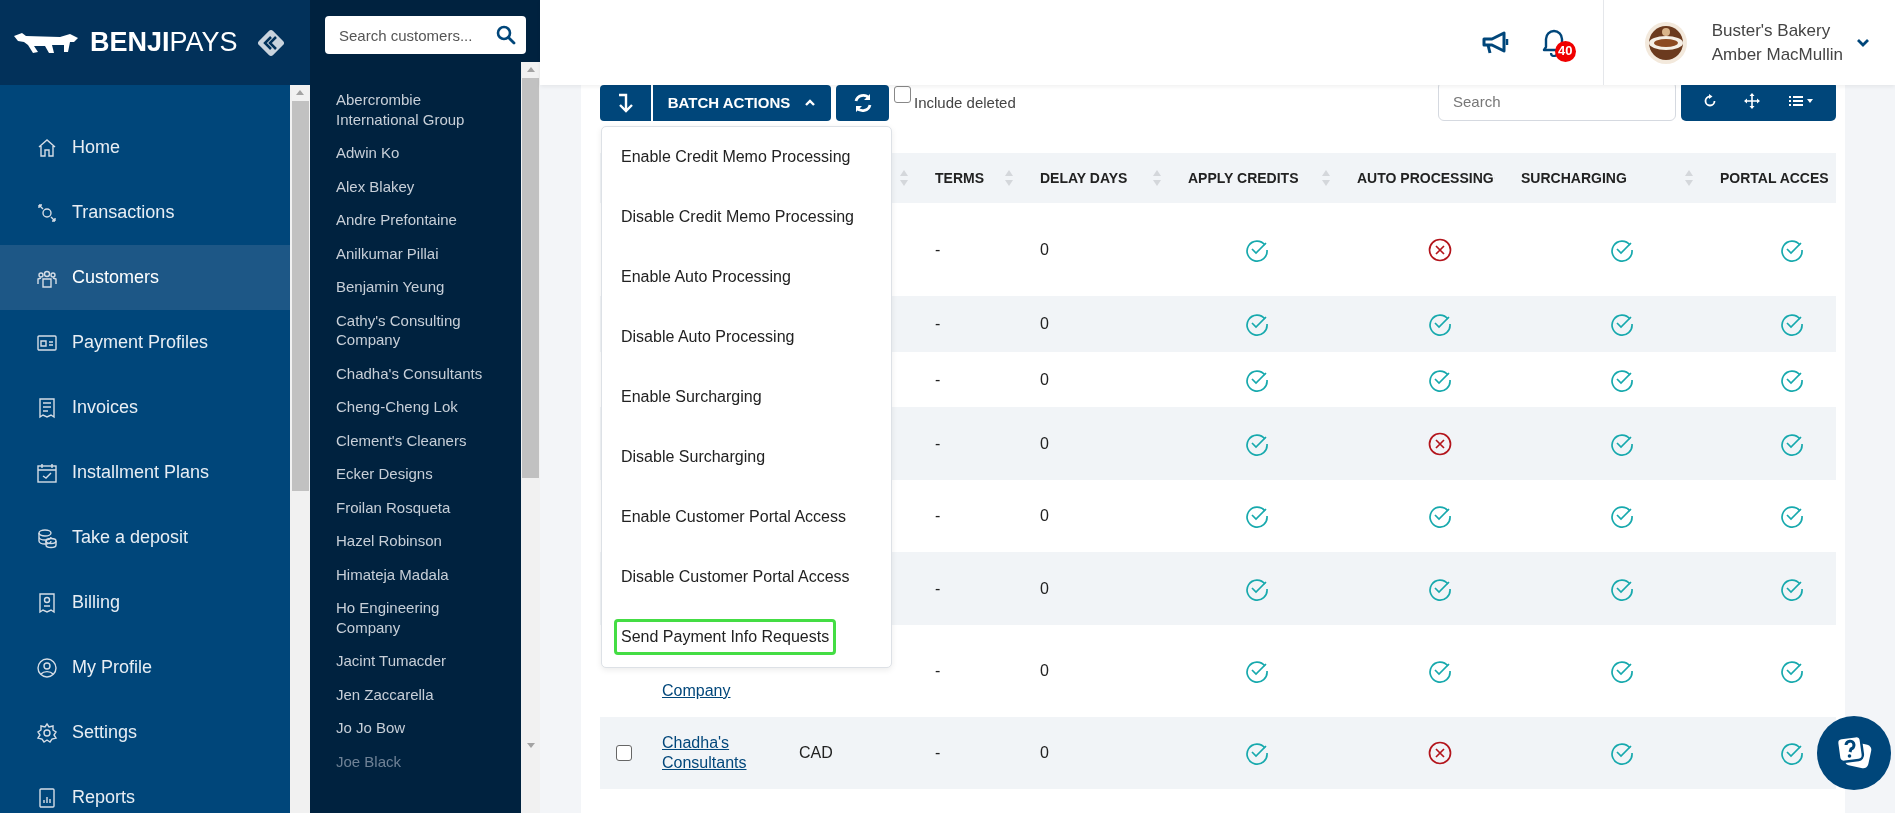  Describe the element at coordinates (47, 147) in the screenshot. I see `home-icon` at that location.